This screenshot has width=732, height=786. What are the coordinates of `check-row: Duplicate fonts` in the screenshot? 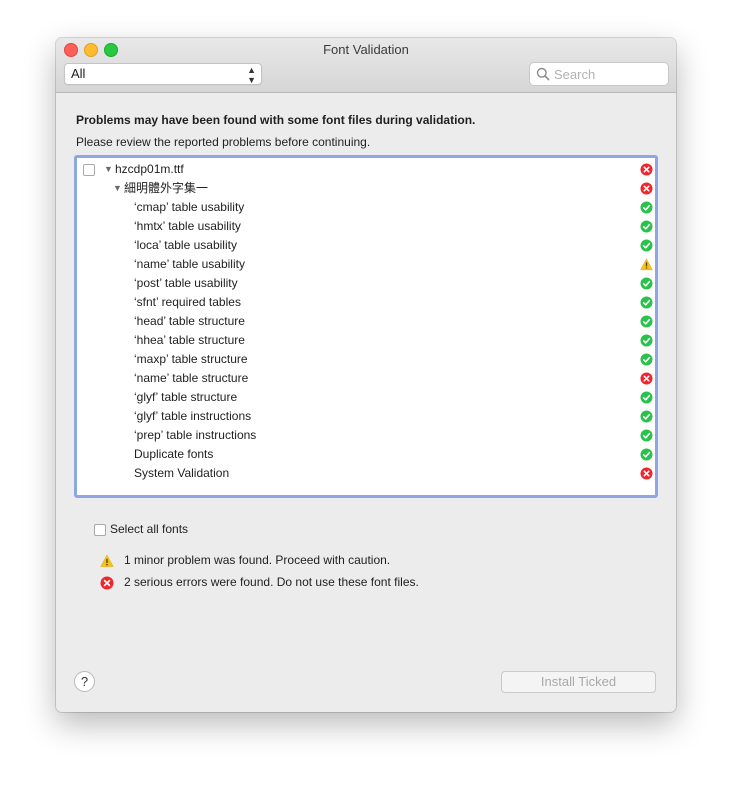 It's located at (366, 454).